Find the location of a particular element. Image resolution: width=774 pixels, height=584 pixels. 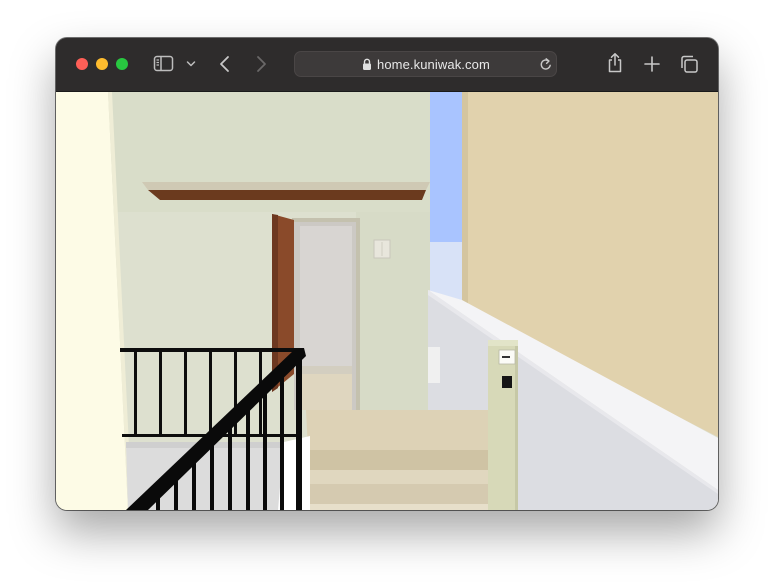

side-wall-green is located at coordinates (393, 312).